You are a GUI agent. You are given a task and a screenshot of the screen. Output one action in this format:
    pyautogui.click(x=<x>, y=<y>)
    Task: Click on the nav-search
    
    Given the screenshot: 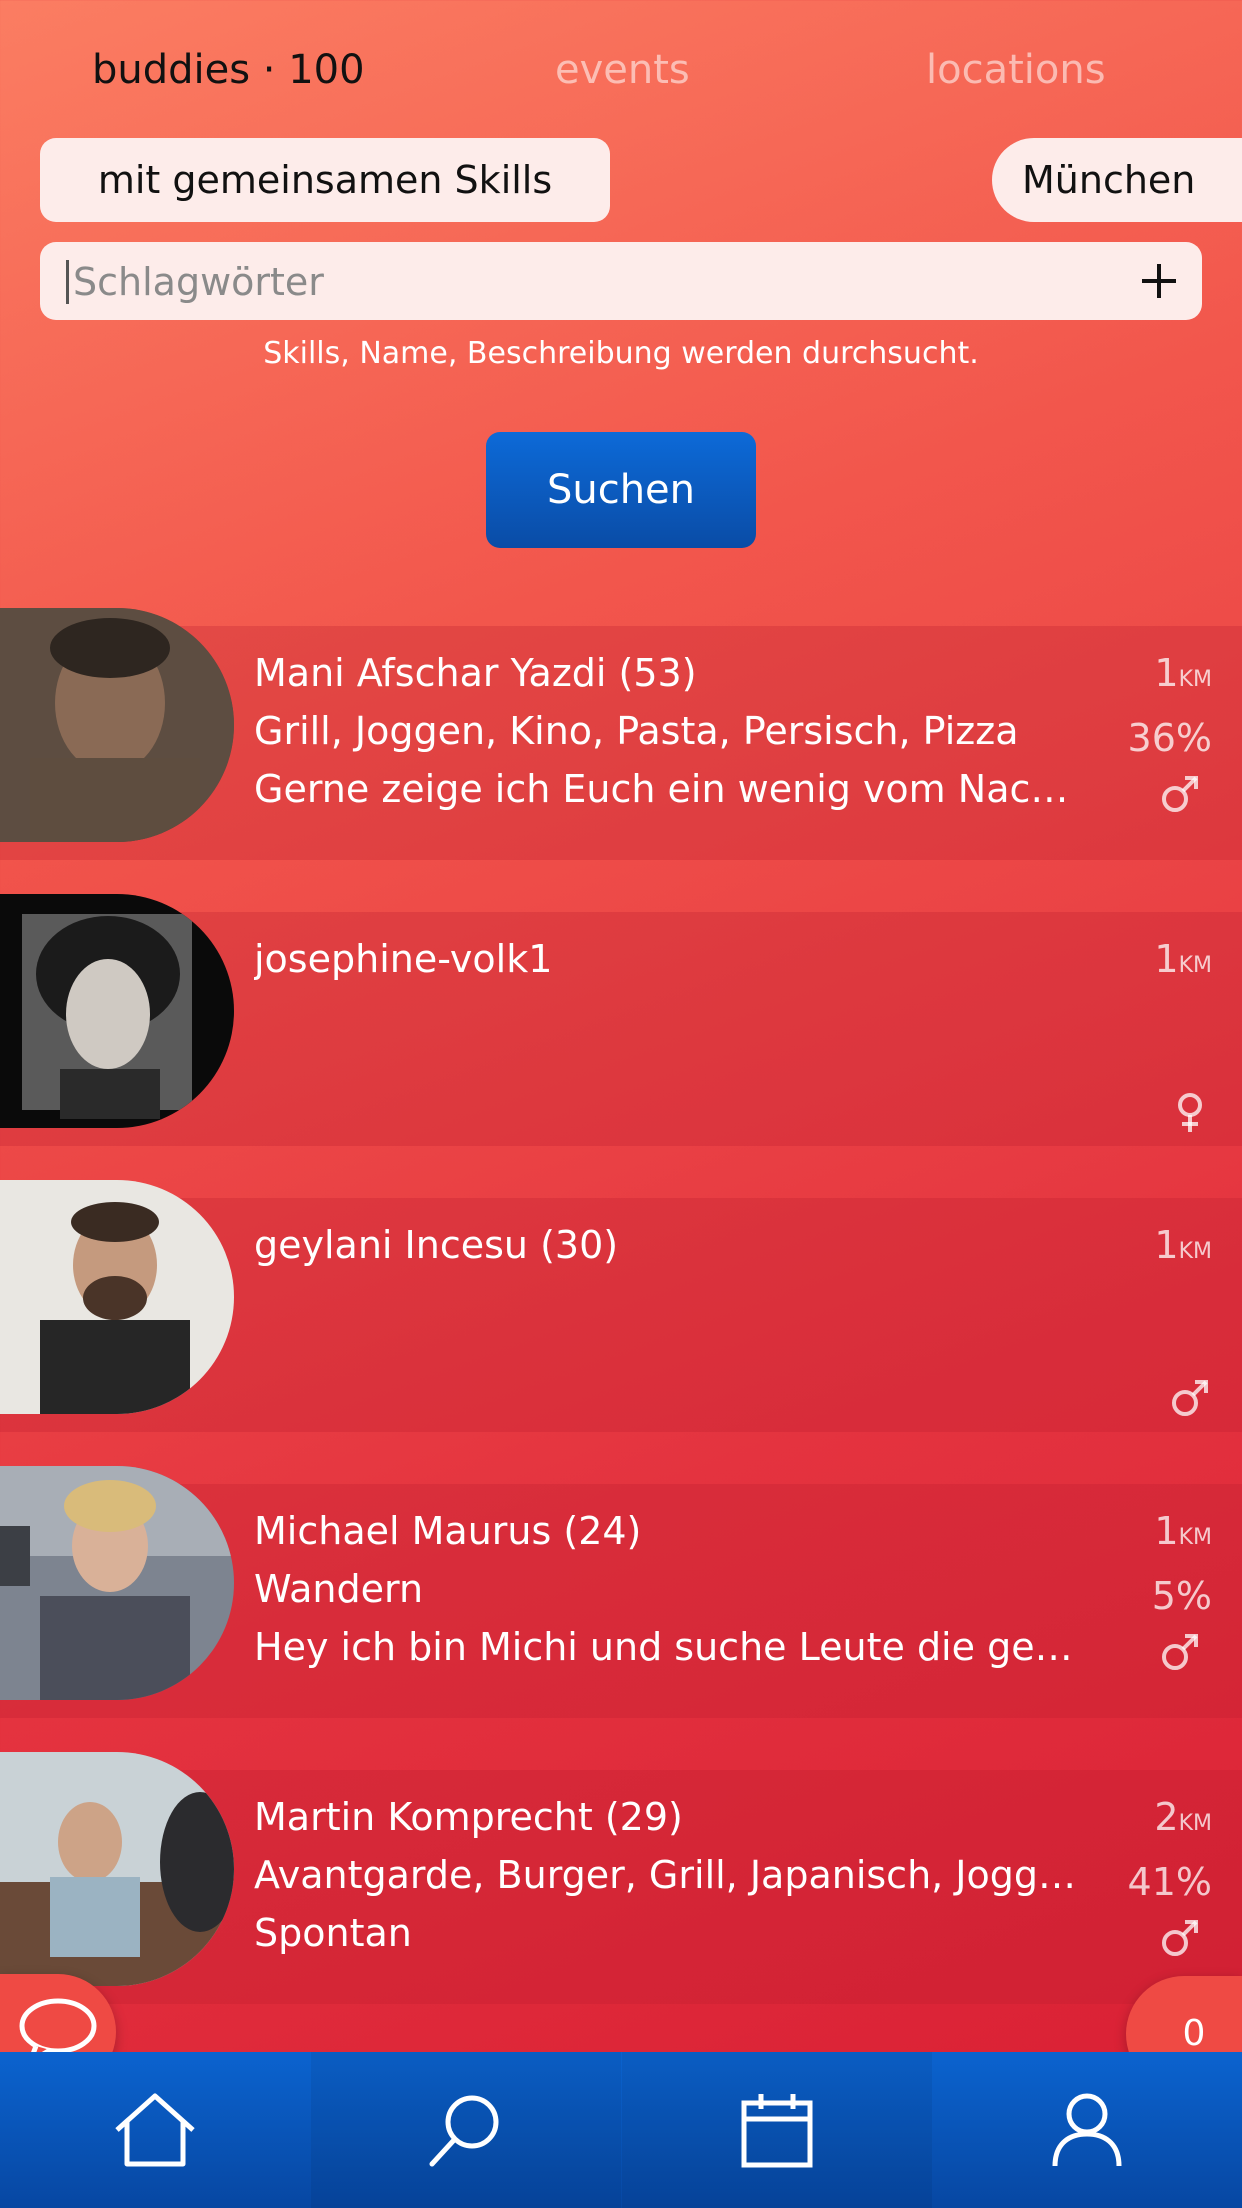 What is the action you would take?
    pyautogui.click(x=466, y=2130)
    